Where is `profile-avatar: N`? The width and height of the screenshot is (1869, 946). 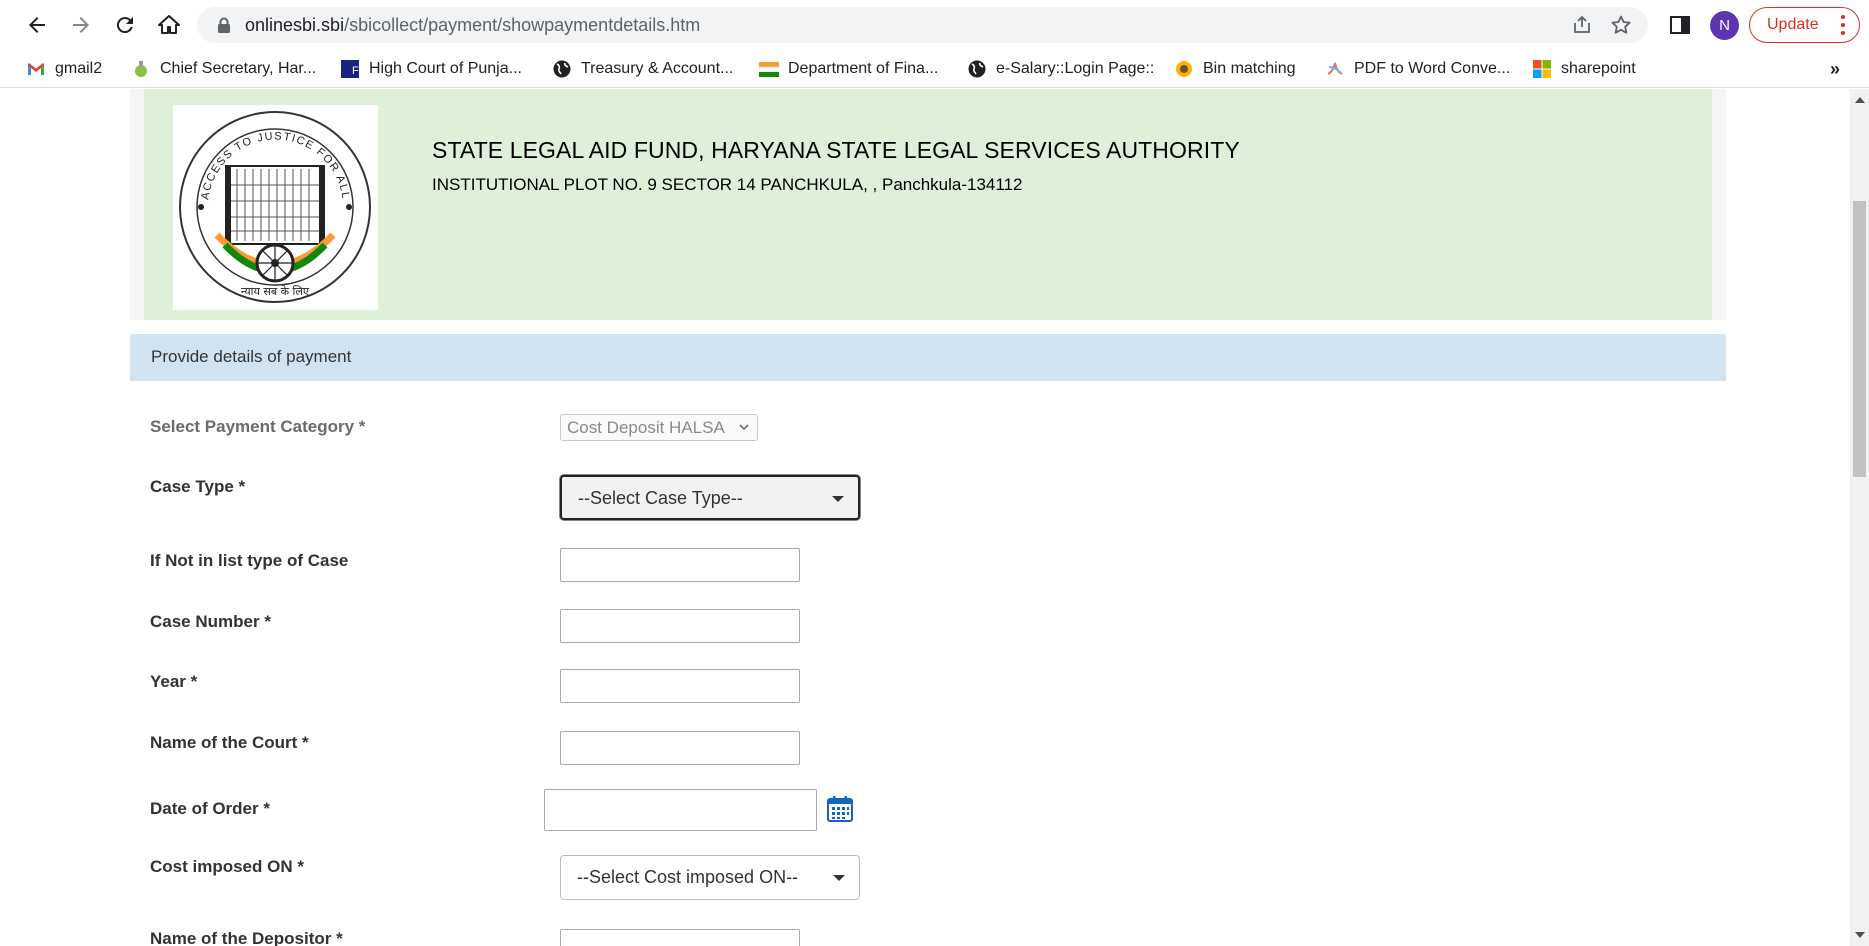 profile-avatar: N is located at coordinates (1724, 25).